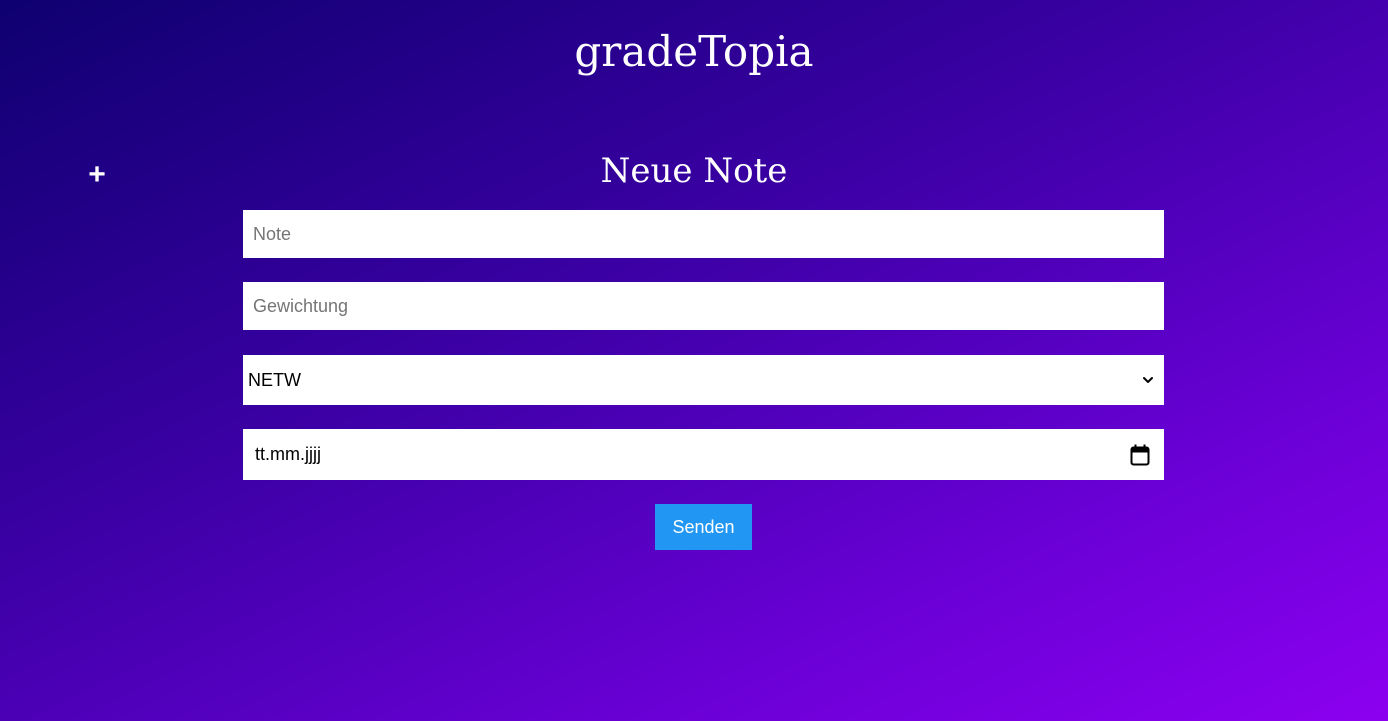 The width and height of the screenshot is (1388, 721). I want to click on app-title: gradeTopia, so click(694, 51).